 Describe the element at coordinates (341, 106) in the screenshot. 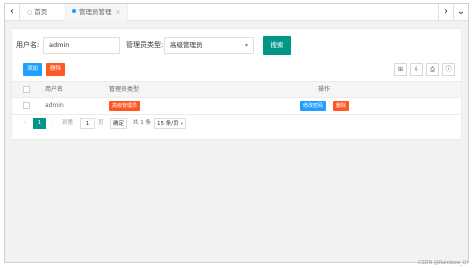

I see `row-delete-button: 删除` at that location.